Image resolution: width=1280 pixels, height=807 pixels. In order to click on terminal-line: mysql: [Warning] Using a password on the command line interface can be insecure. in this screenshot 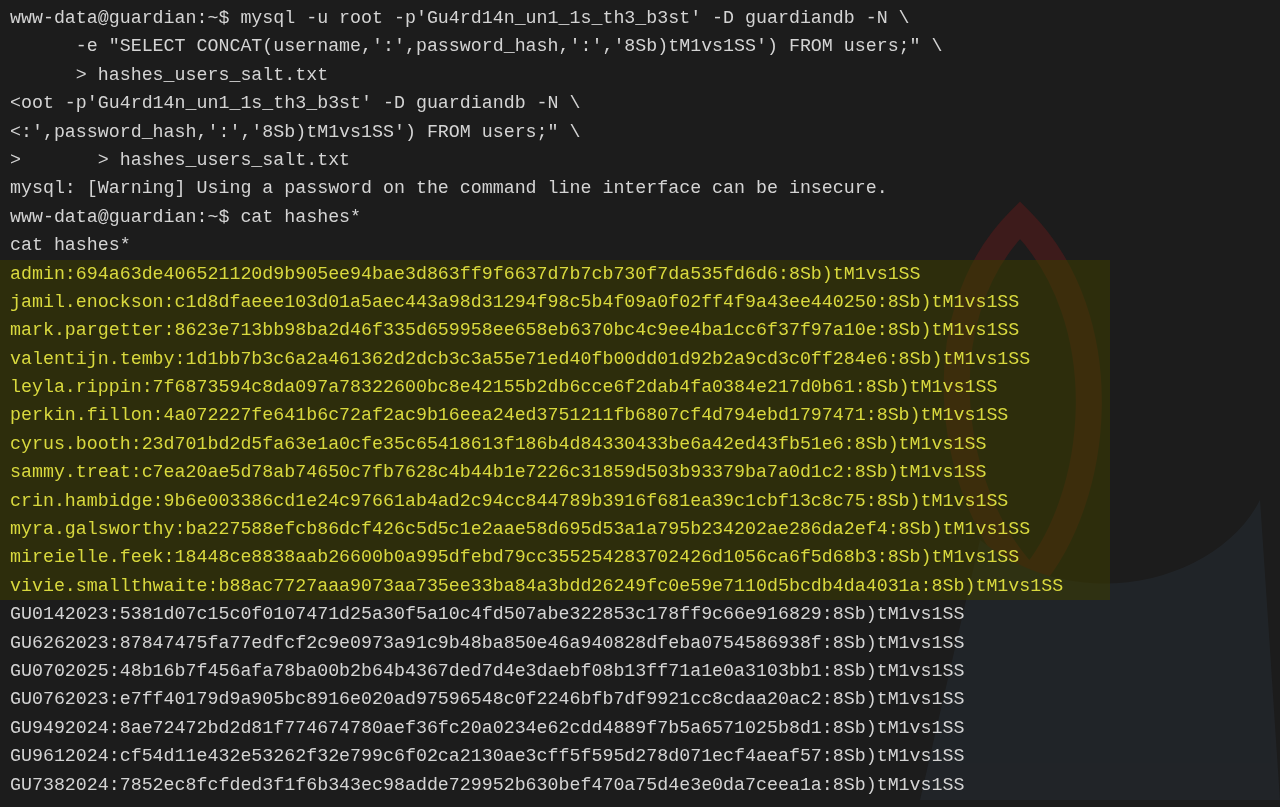, I will do `click(448, 189)`.